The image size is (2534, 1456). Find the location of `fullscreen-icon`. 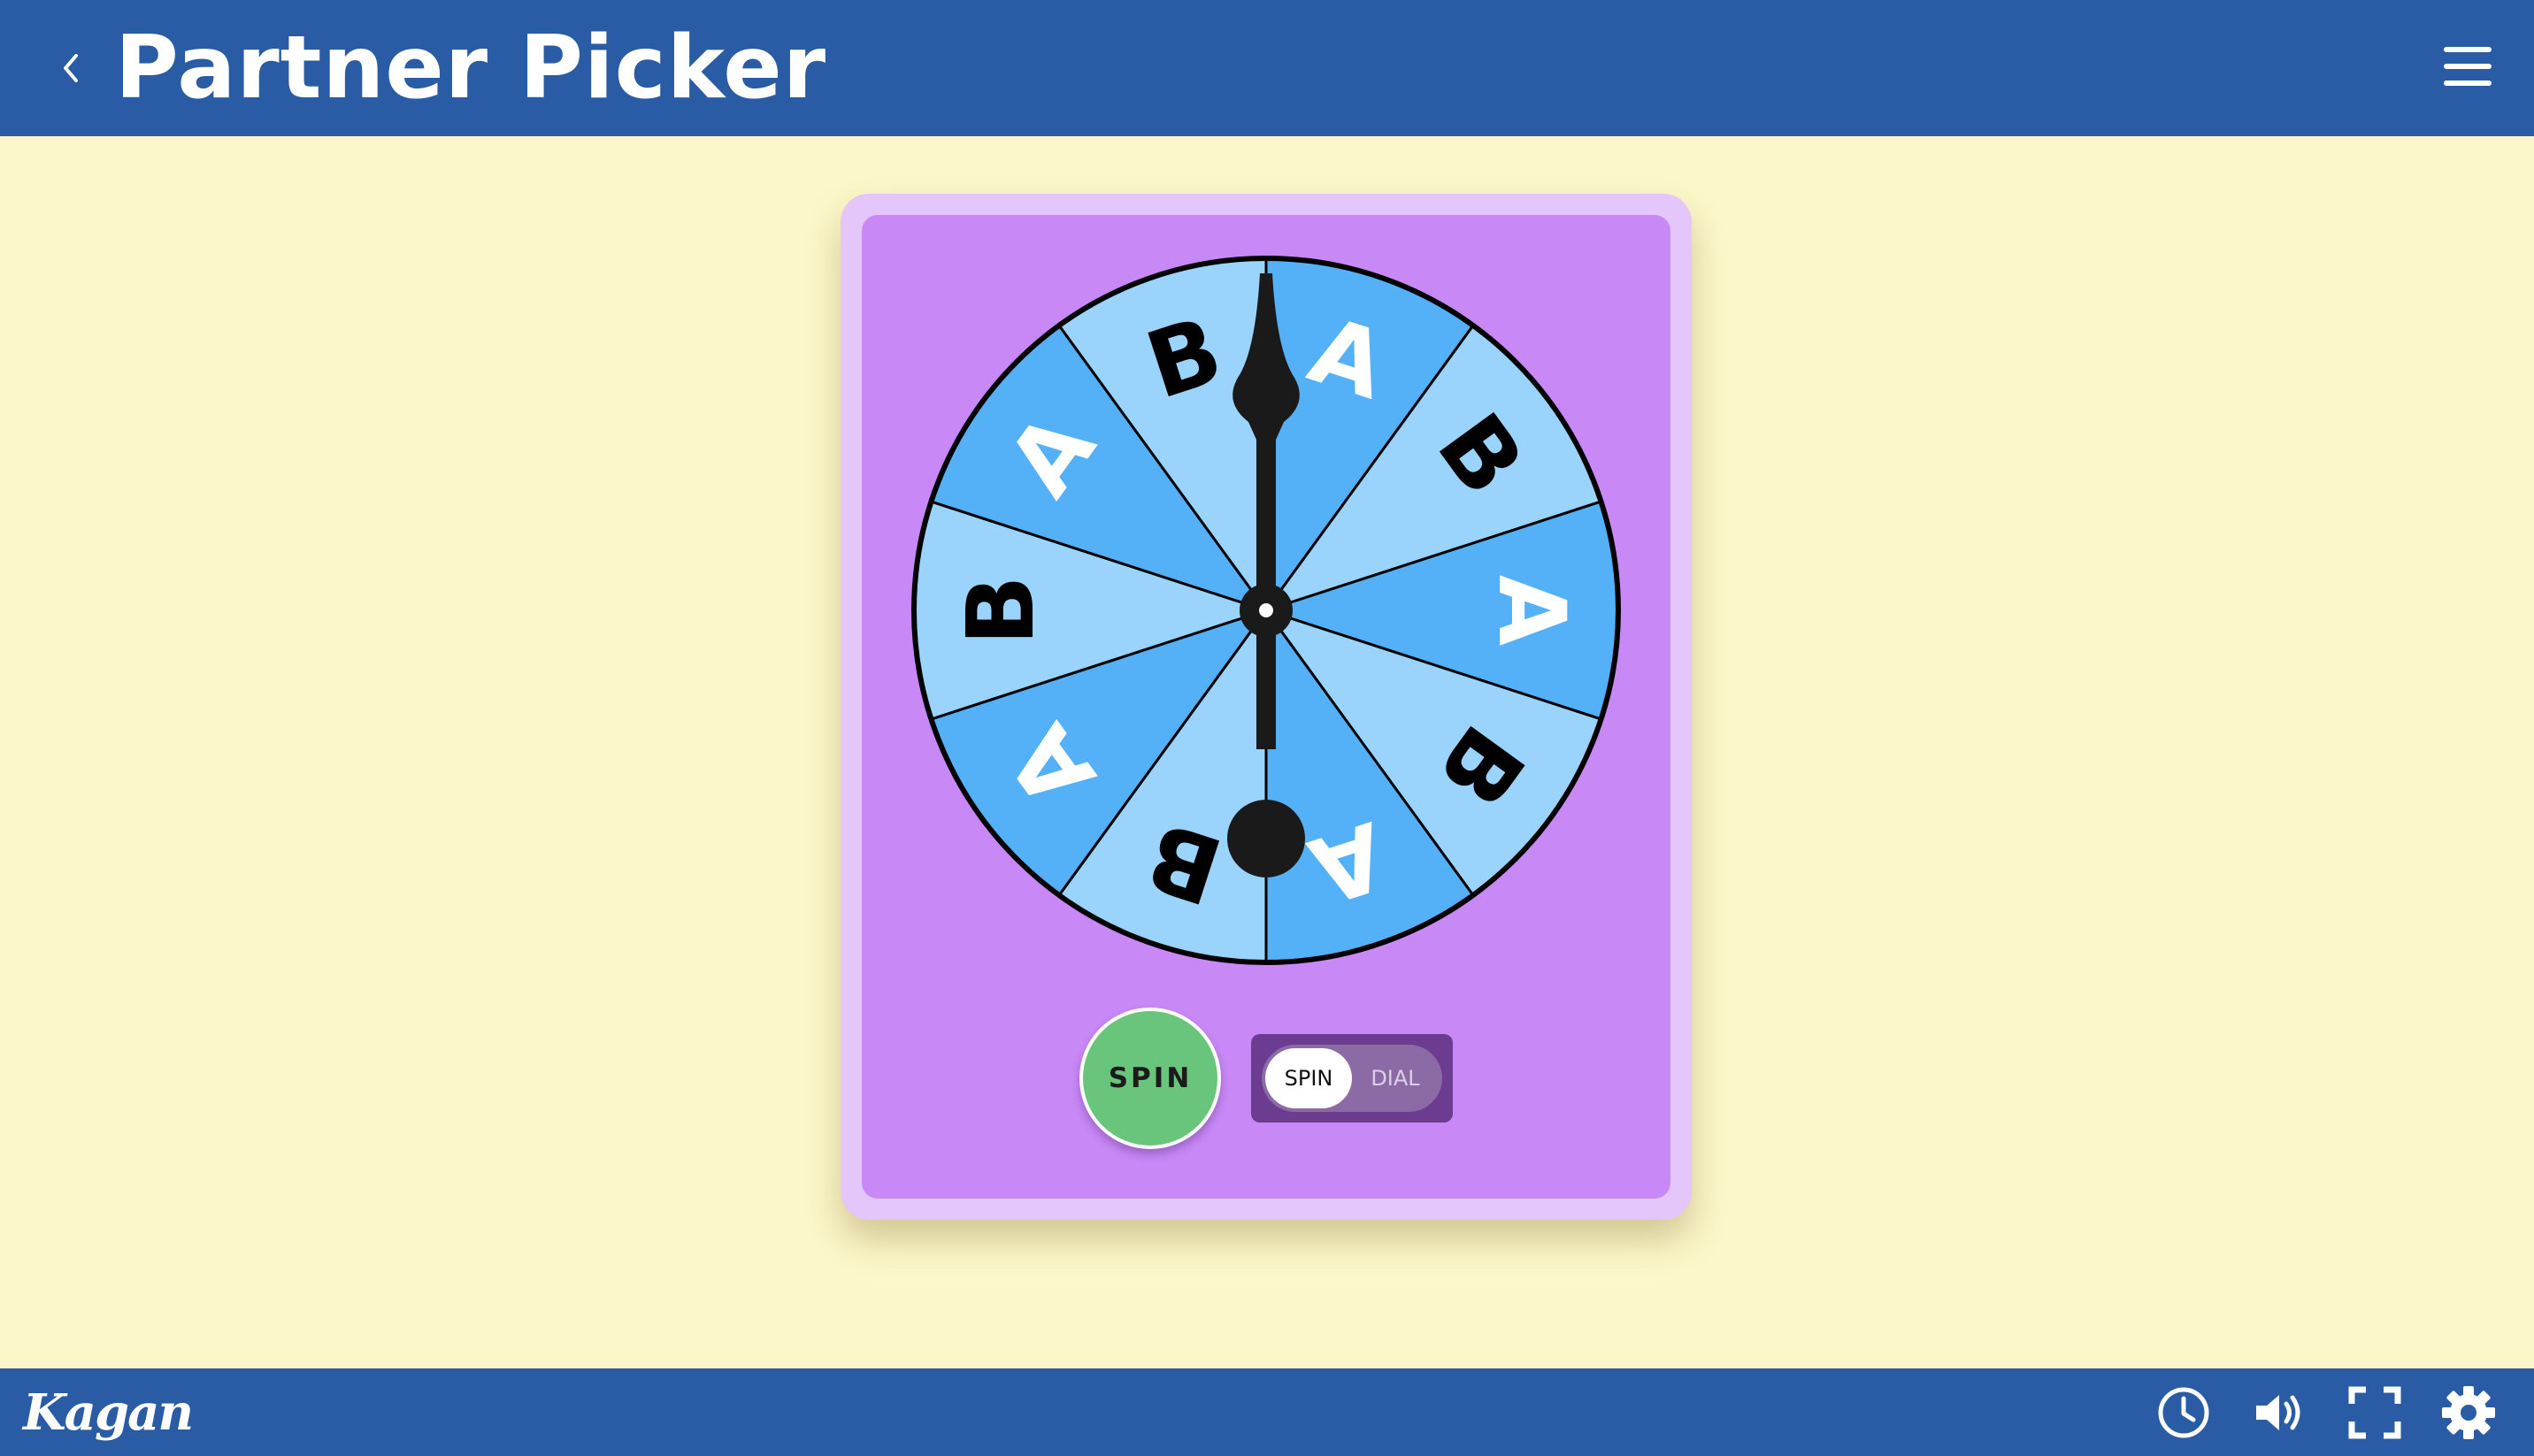

fullscreen-icon is located at coordinates (2374, 1412).